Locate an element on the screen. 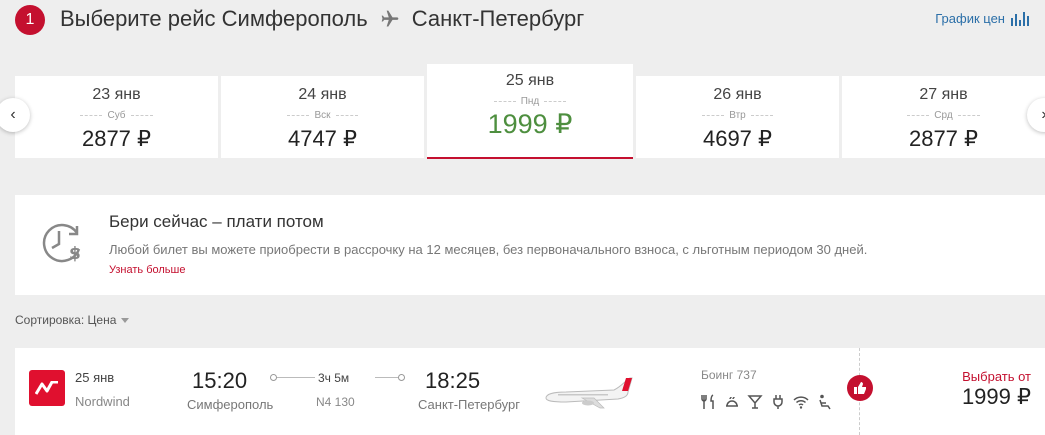  date-price: 4747 ₽ is located at coordinates (322, 138).